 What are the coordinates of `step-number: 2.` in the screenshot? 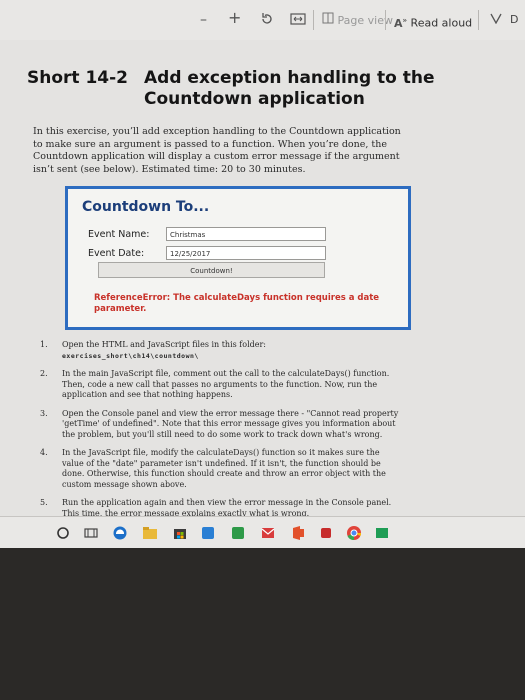 It's located at (44, 373).